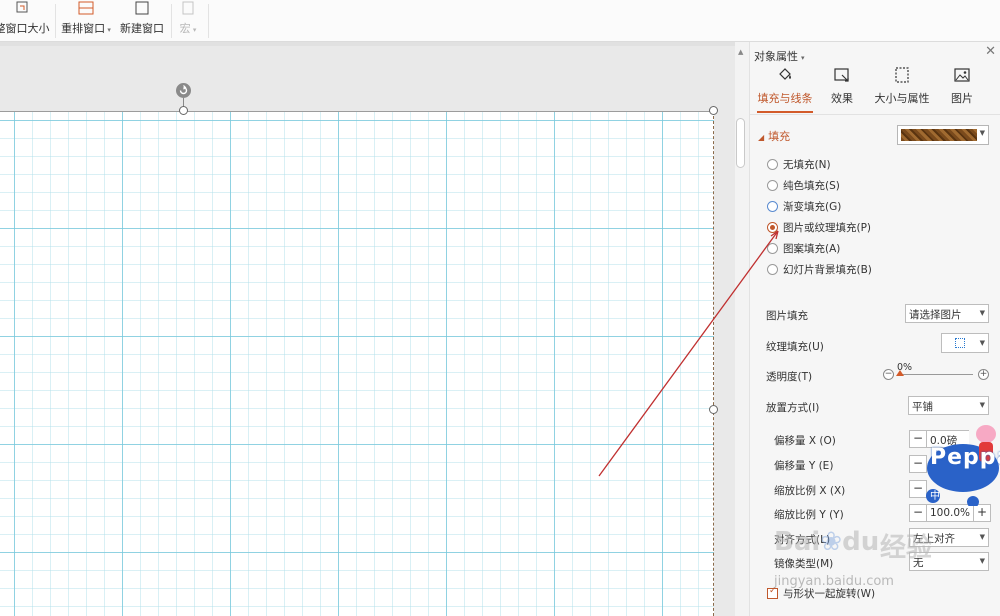  What do you see at coordinates (742, 329) in the screenshot?
I see `workspace-vertical-scrollbar: ▲` at bounding box center [742, 329].